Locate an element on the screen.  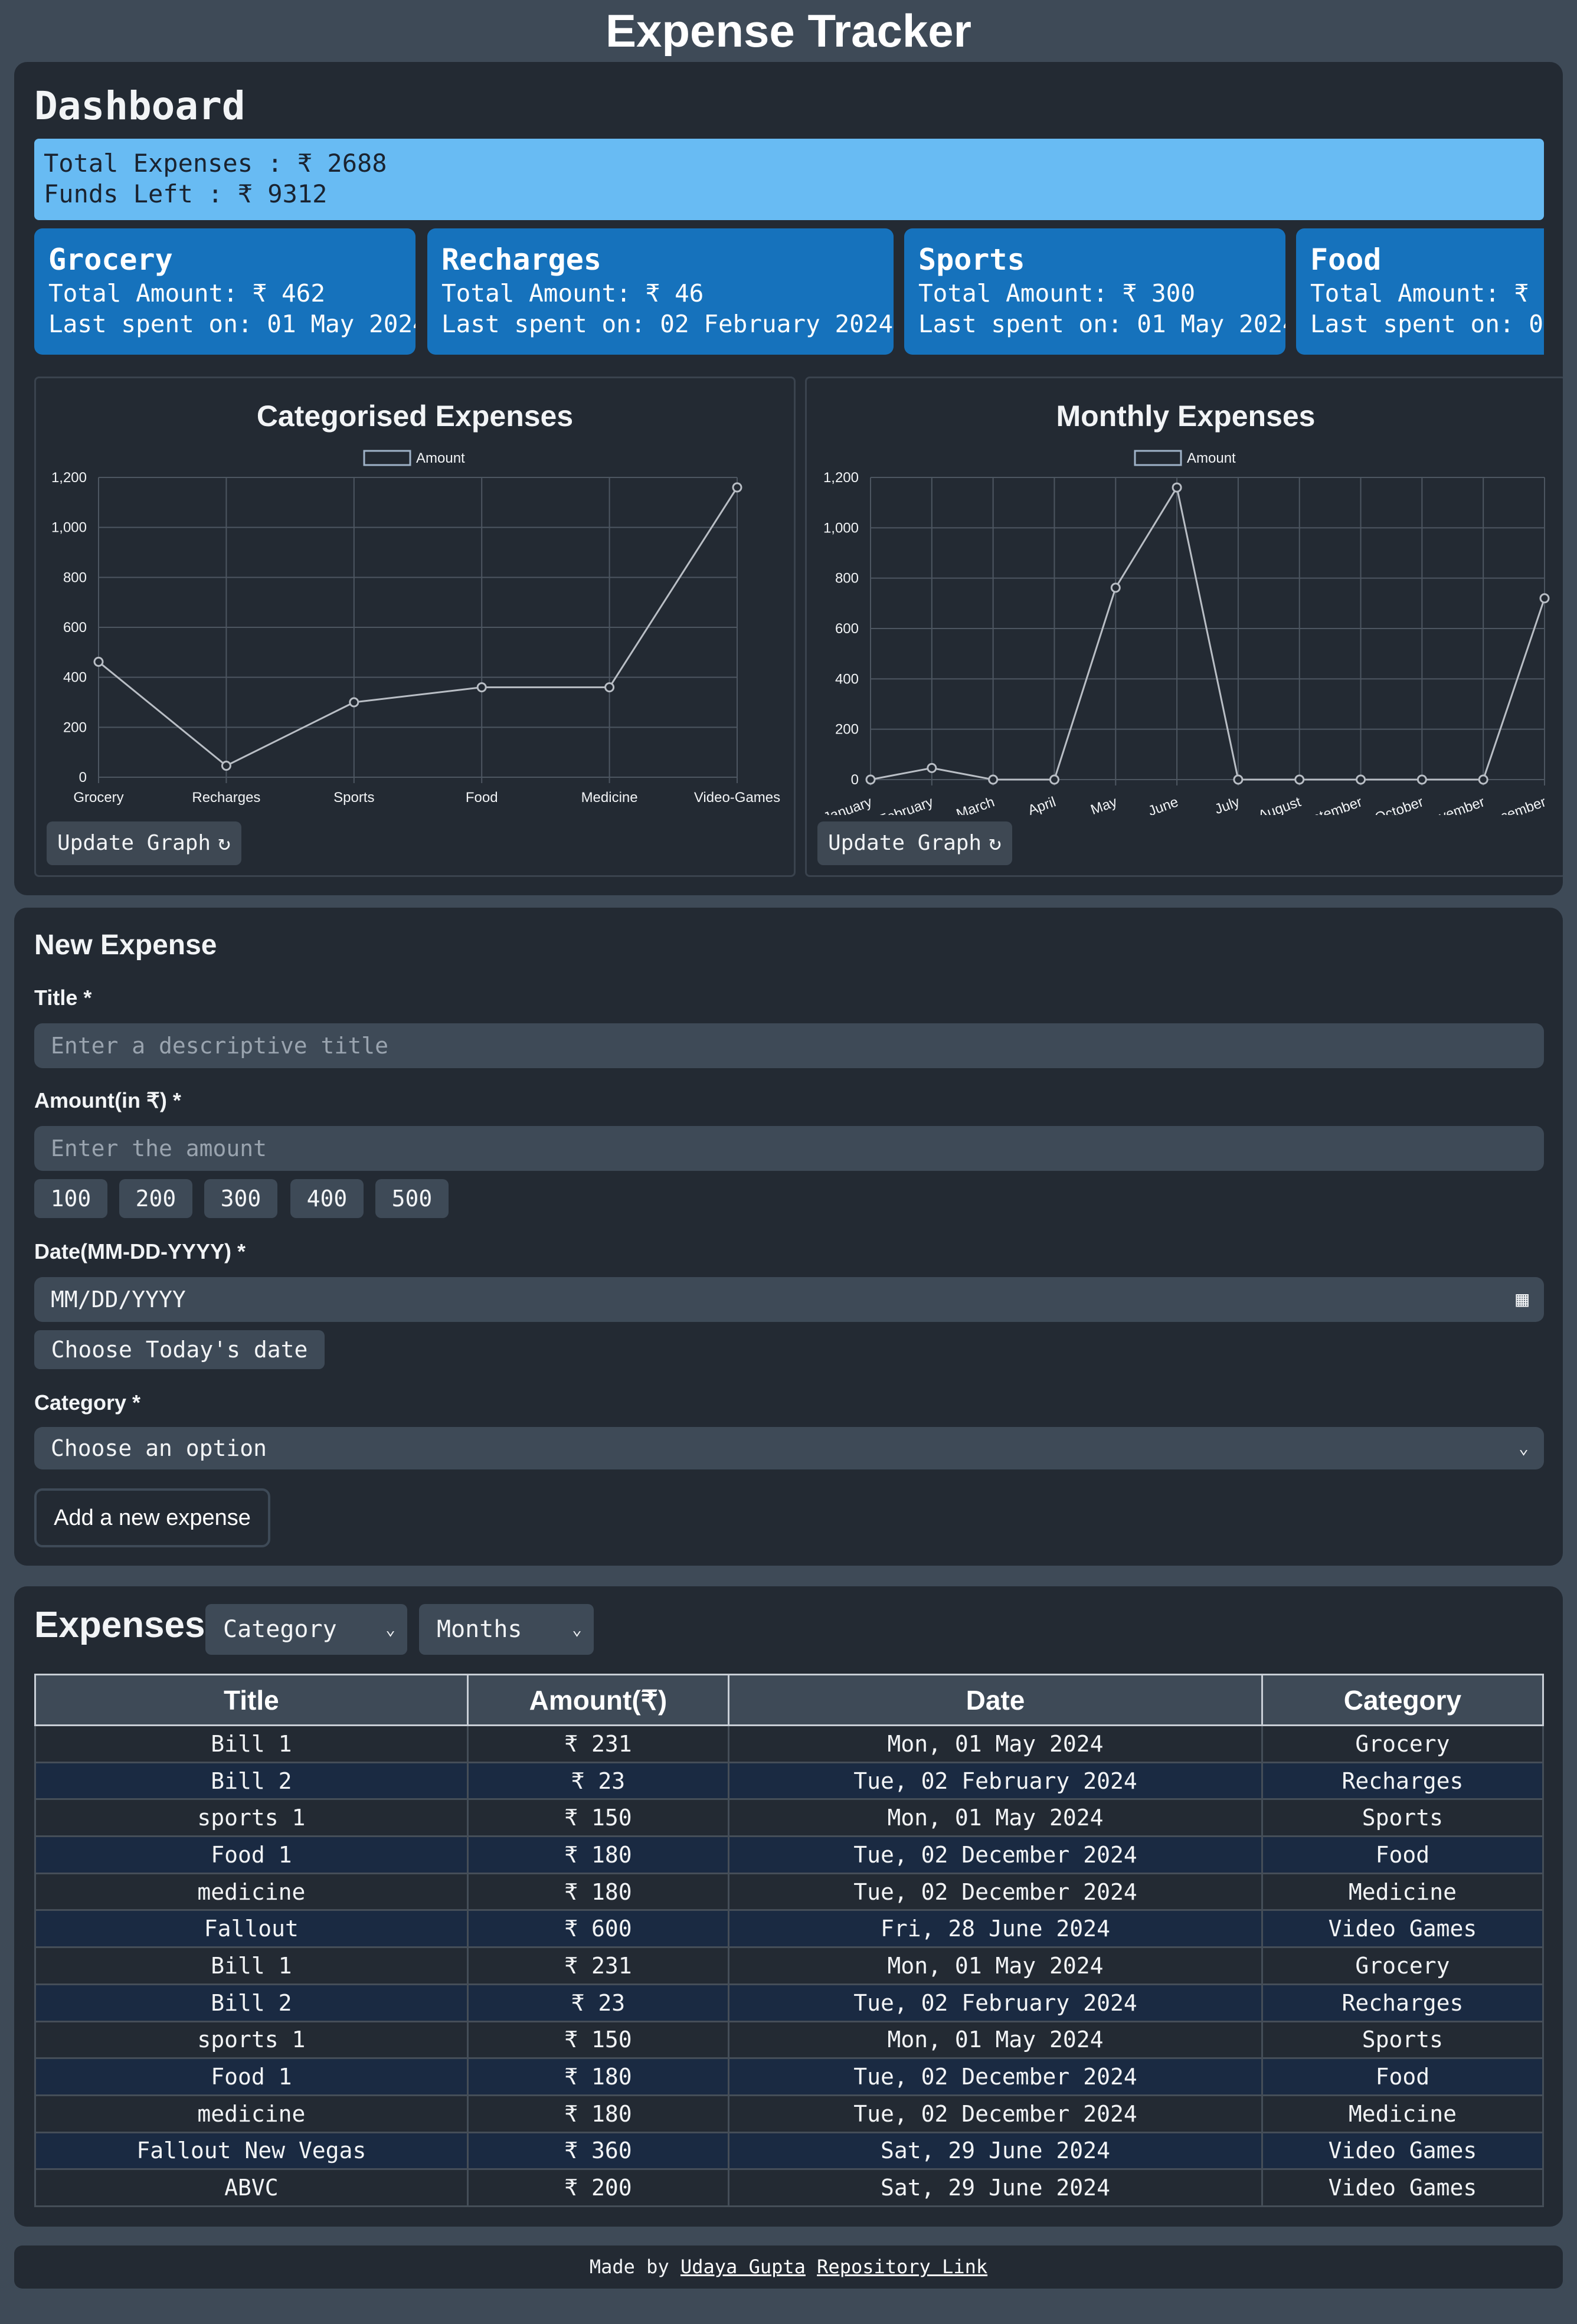
x-tick-label: July is located at coordinates (1228, 805).